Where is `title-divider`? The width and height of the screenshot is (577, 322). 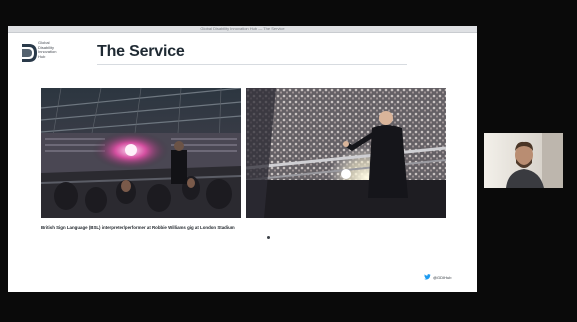 title-divider is located at coordinates (252, 64).